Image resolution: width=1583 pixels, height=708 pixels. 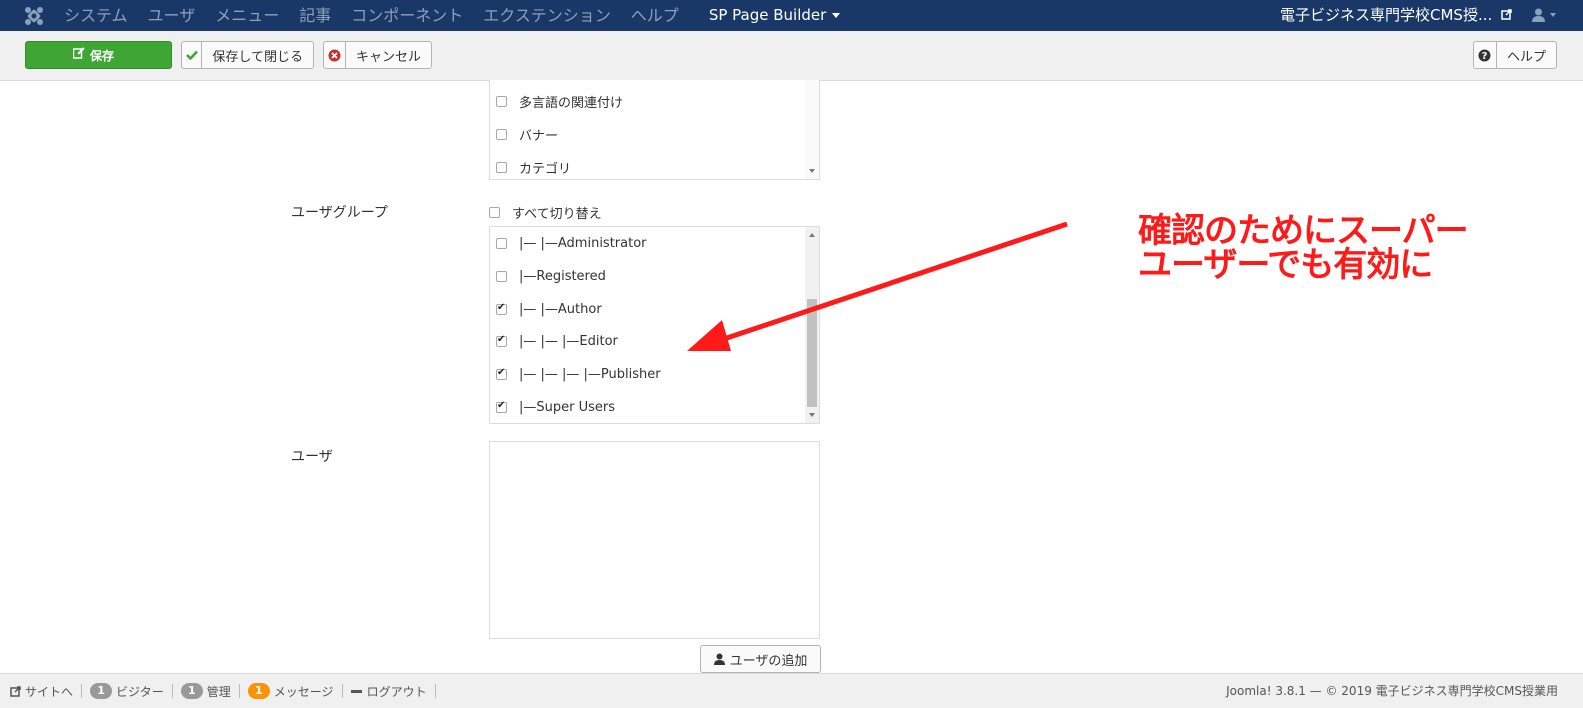 I want to click on visitors-label: ビジター, so click(x=140, y=691).